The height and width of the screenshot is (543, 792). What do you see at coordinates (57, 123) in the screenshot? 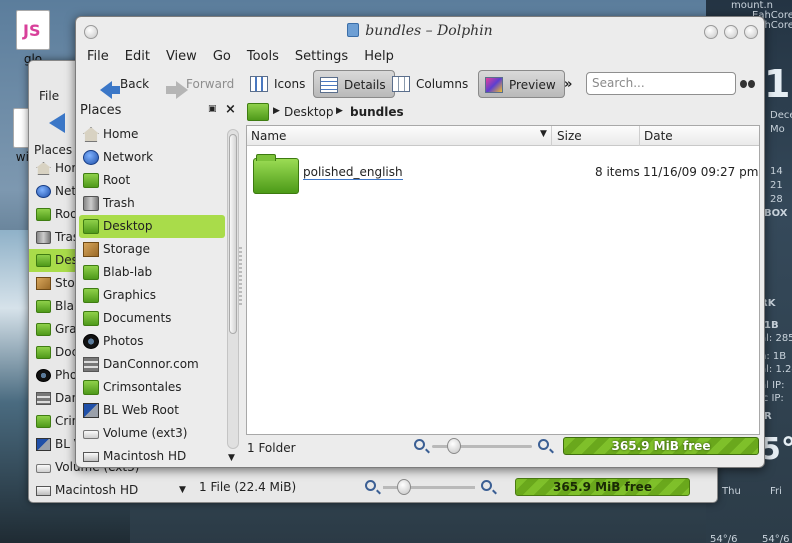
I see `back-arrow-icon` at bounding box center [57, 123].